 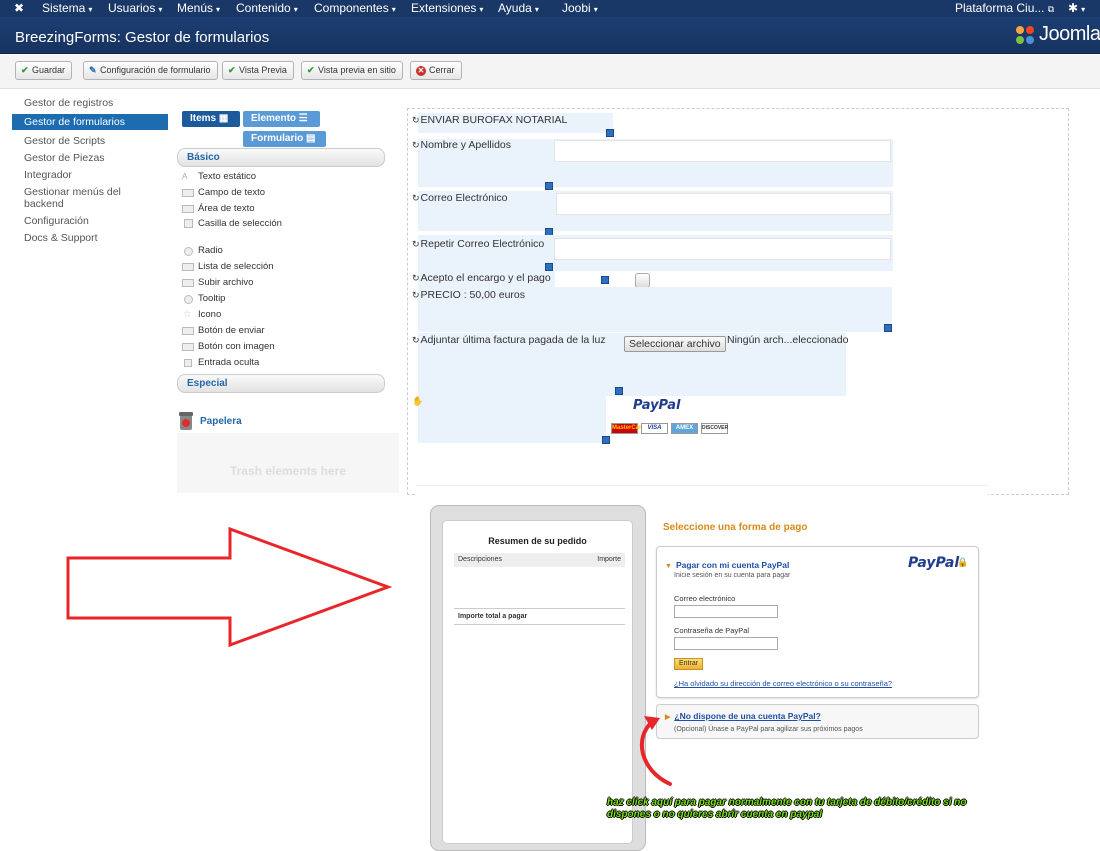 What do you see at coordinates (232, 70) in the screenshot?
I see `check-icon: ✔` at bounding box center [232, 70].